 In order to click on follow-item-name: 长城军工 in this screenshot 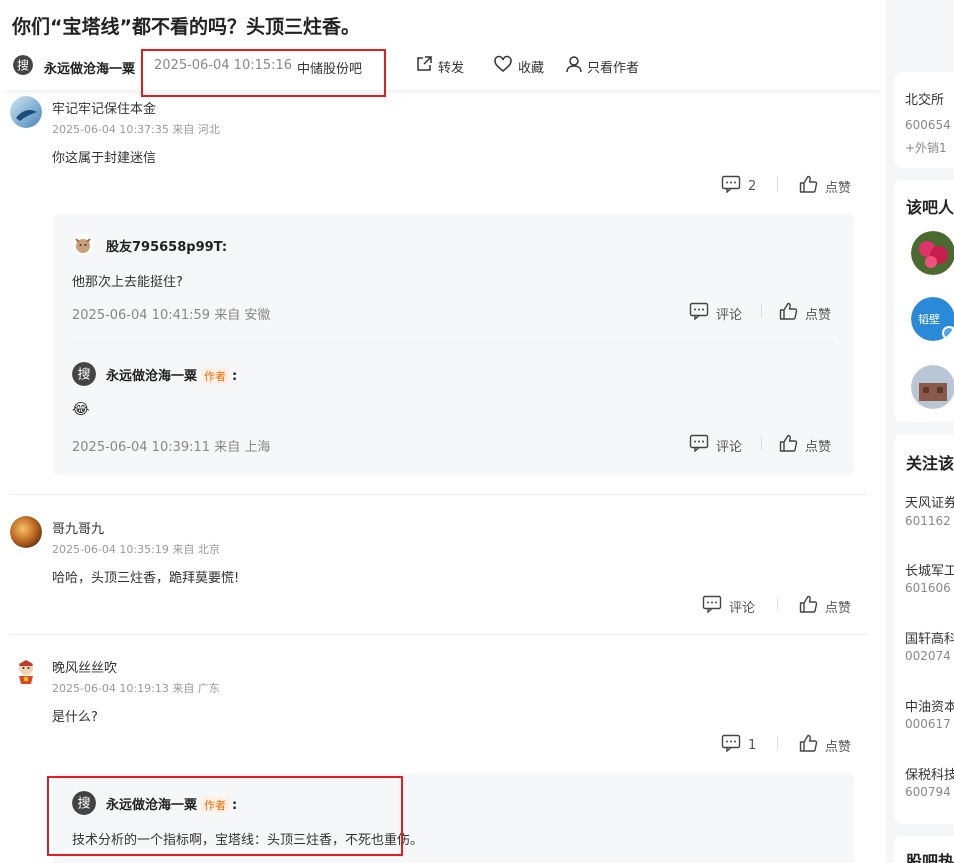, I will do `click(929, 569)`.